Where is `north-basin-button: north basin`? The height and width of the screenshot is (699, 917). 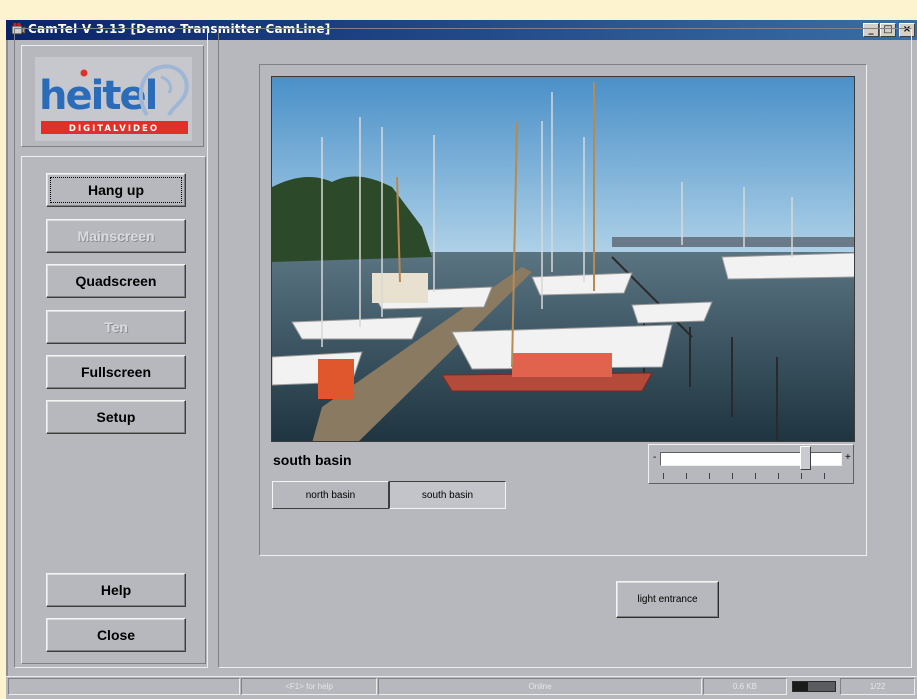
north-basin-button: north basin is located at coordinates (330, 495).